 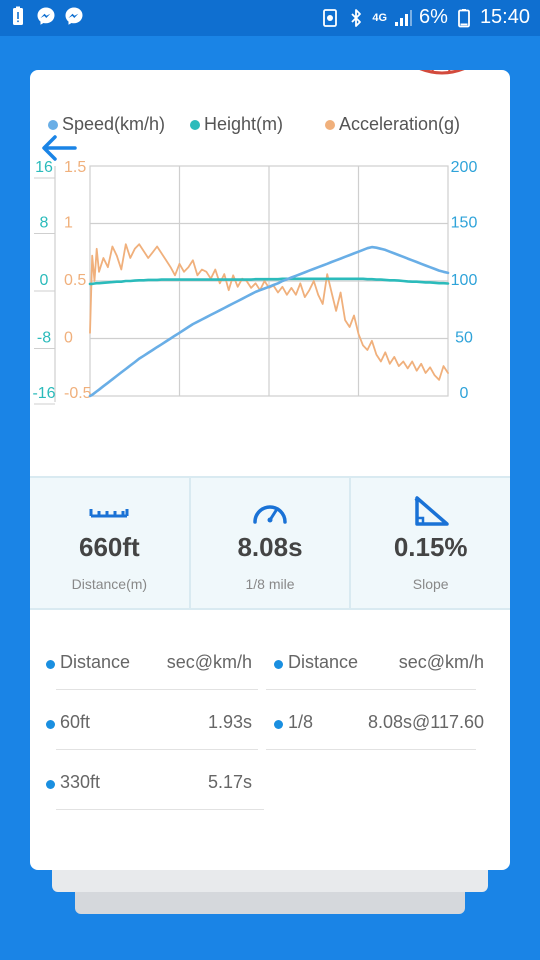 I want to click on results-right-row: 1/8 8.08s@117.60, so click(x=379, y=720).